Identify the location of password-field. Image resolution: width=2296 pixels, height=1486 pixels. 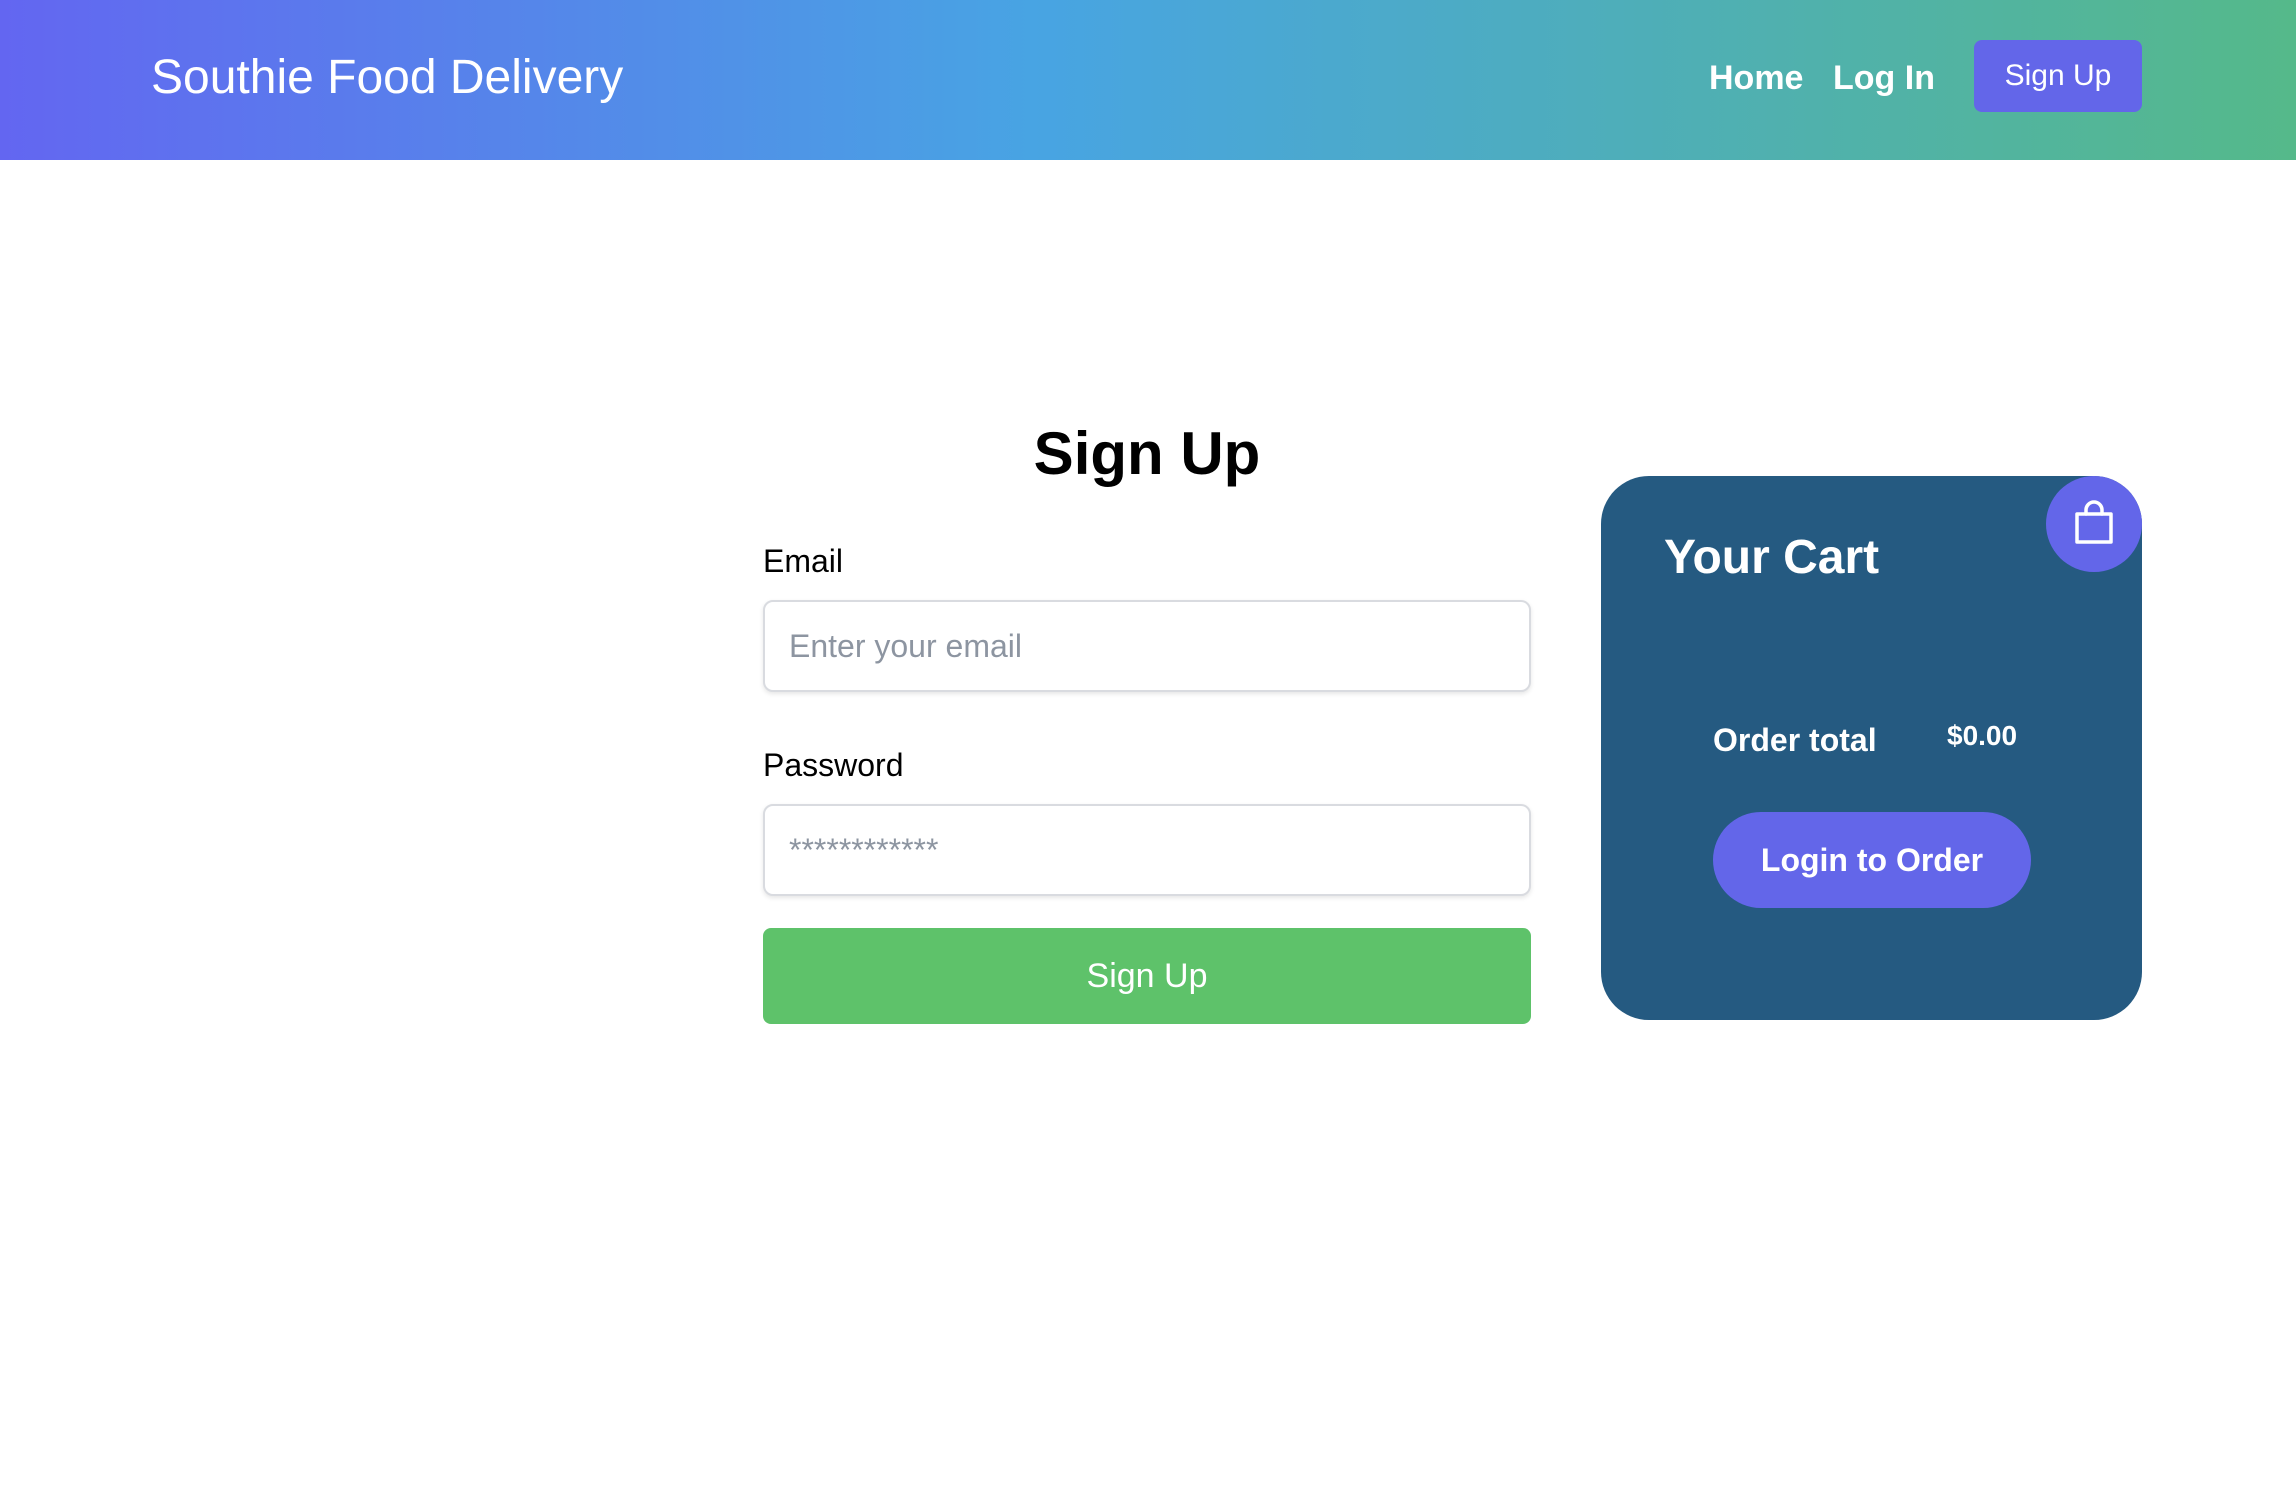
(1147, 850).